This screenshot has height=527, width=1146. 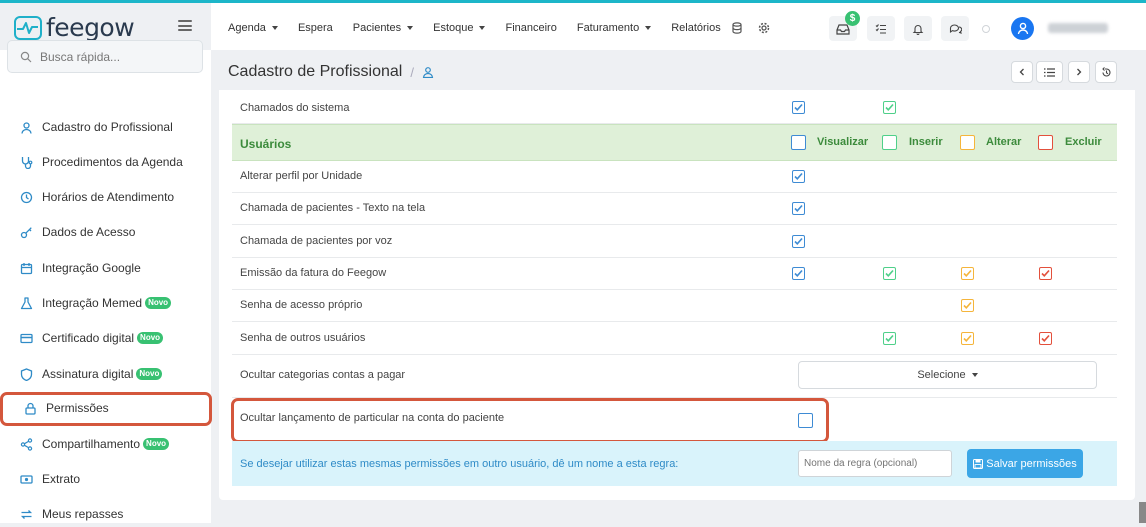 I want to click on chamados-sistema-visualizar-checkbox, so click(x=798, y=107).